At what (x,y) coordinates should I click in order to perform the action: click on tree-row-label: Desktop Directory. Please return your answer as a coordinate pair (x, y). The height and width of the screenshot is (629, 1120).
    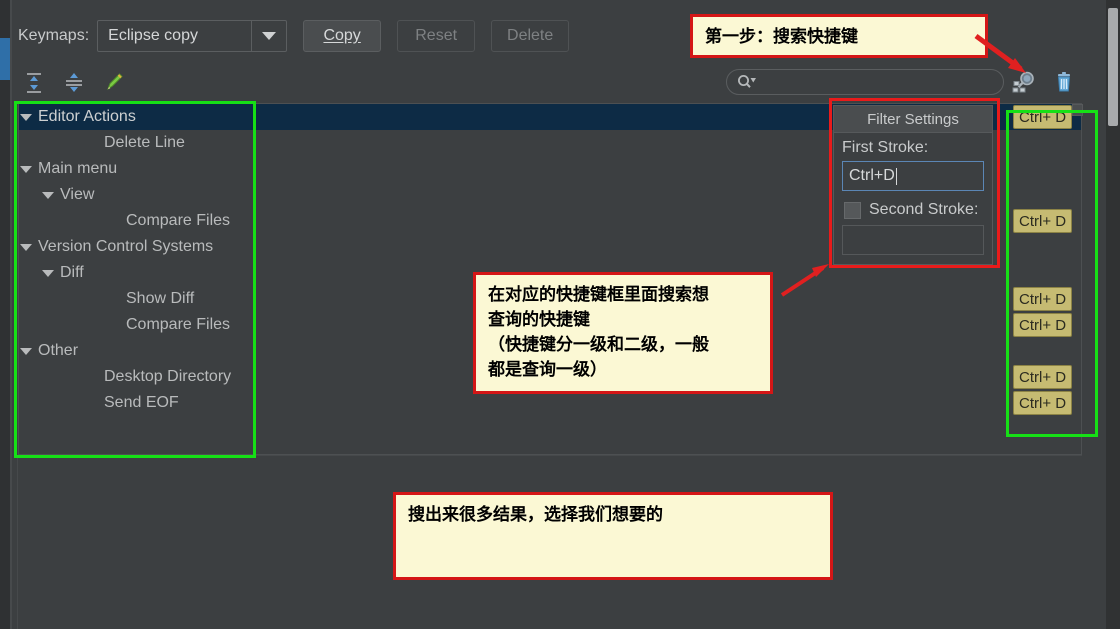
    Looking at the image, I should click on (168, 376).